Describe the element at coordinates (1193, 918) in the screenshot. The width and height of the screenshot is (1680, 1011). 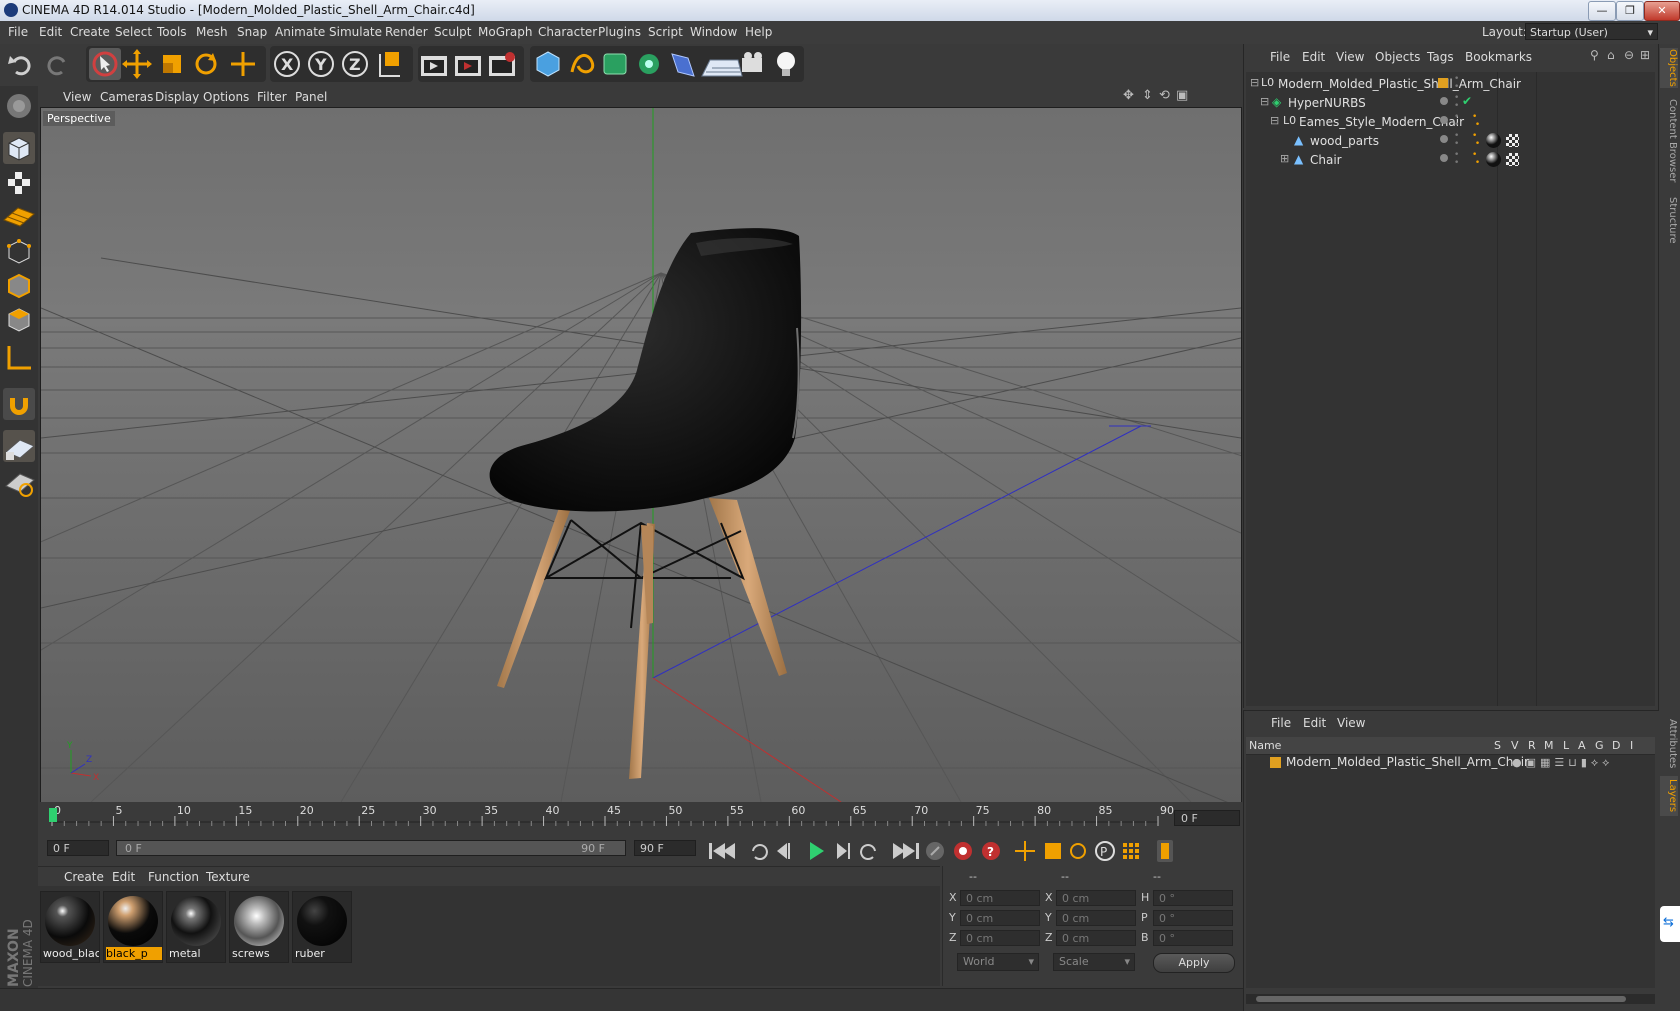
I see `rotation-p-field: 0 °` at that location.